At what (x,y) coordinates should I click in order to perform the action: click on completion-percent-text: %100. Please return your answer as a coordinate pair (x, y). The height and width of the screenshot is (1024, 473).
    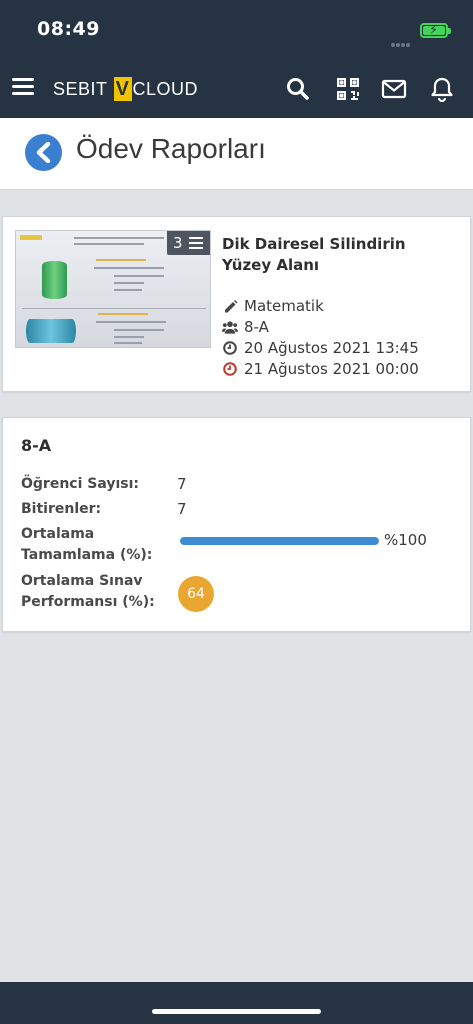
    Looking at the image, I should click on (405, 540).